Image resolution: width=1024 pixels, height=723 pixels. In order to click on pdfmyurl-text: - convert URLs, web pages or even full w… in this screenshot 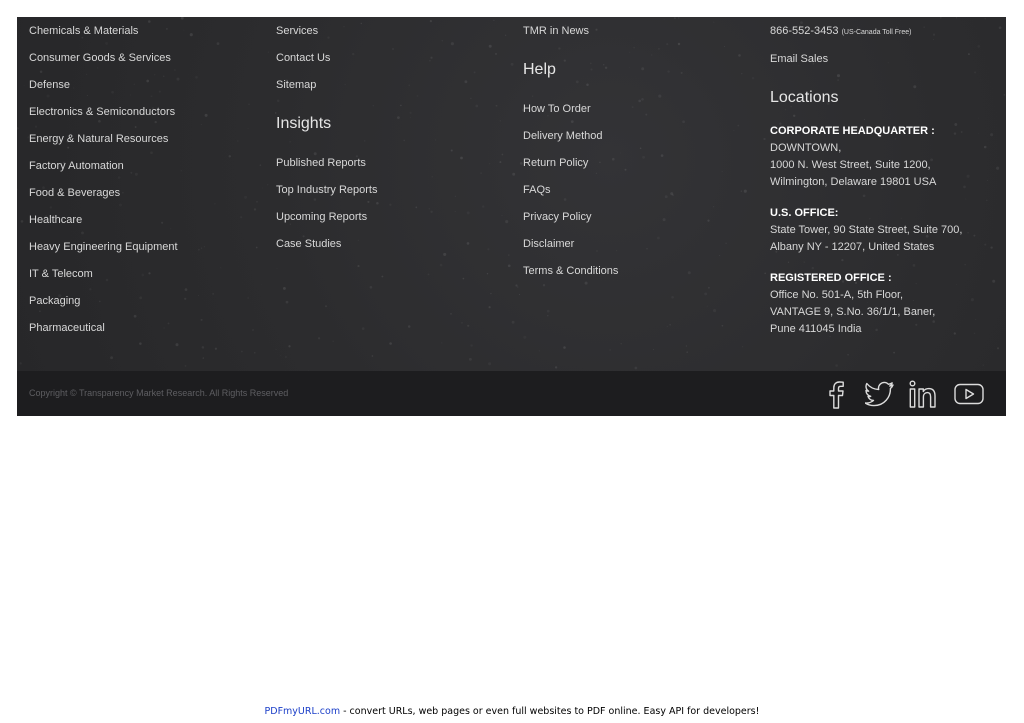, I will do `click(550, 711)`.